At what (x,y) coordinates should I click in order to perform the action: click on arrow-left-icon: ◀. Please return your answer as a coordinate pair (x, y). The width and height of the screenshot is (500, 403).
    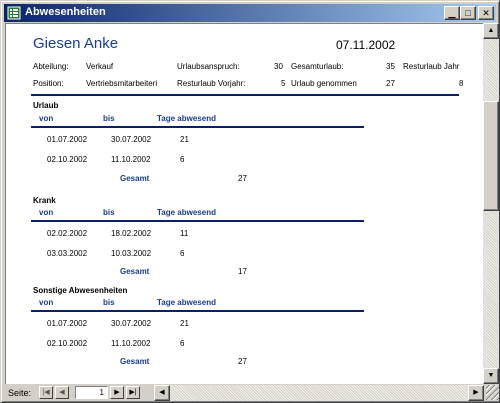
    Looking at the image, I should click on (162, 392).